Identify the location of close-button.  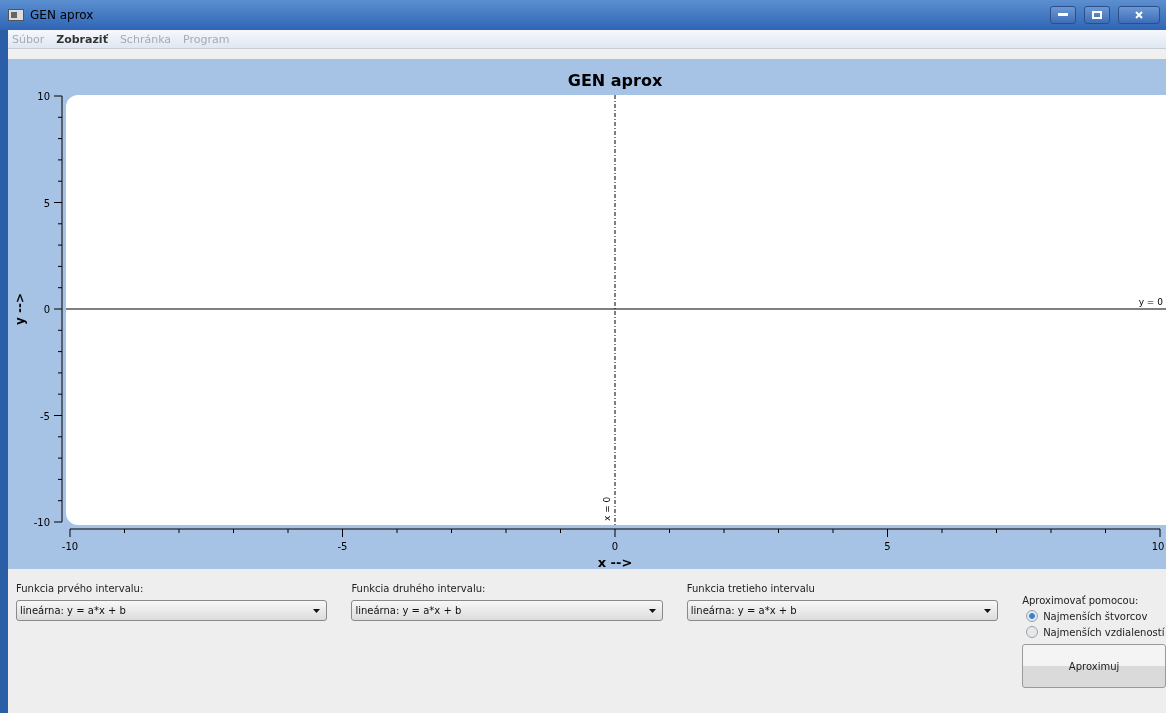
(1139, 15).